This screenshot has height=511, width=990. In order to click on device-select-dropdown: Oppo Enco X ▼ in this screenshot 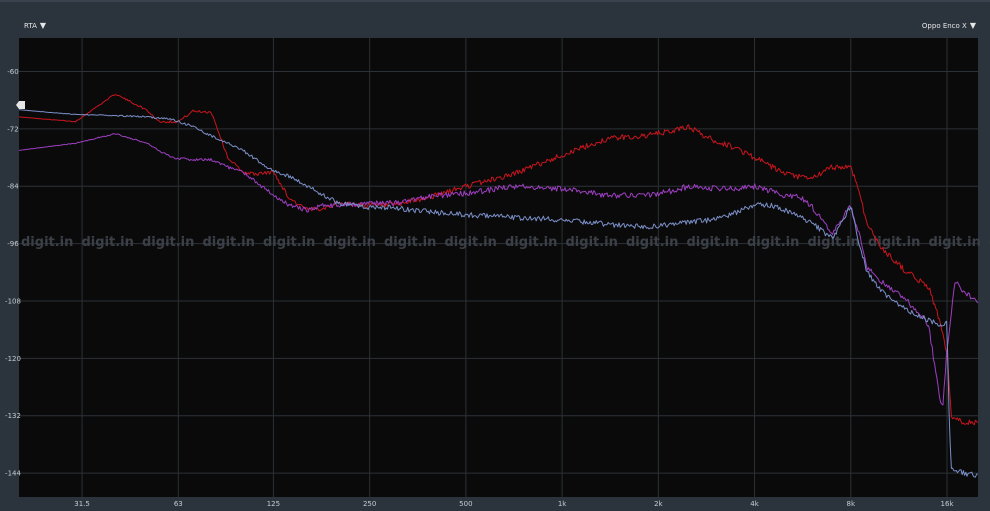, I will do `click(949, 26)`.